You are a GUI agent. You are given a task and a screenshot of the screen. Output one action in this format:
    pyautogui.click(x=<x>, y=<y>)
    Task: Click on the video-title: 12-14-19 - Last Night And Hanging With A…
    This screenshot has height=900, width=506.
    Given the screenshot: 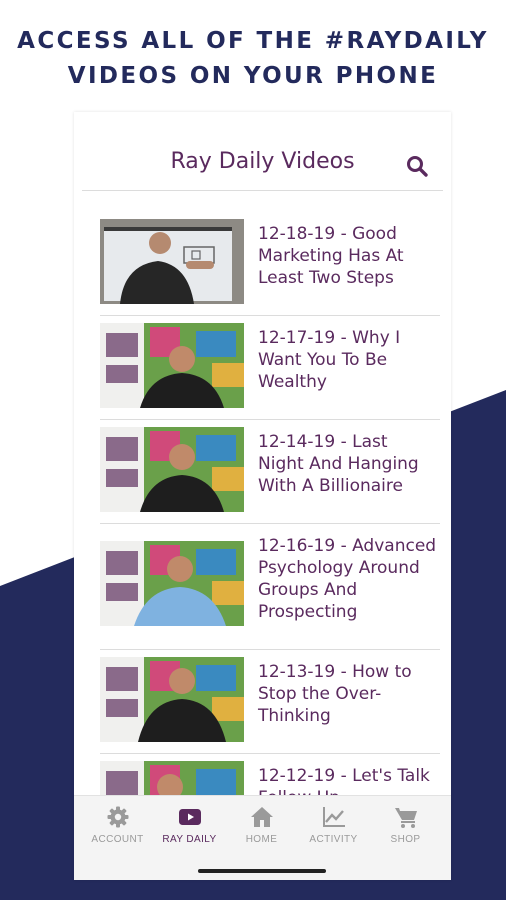 What is the action you would take?
    pyautogui.click(x=348, y=464)
    